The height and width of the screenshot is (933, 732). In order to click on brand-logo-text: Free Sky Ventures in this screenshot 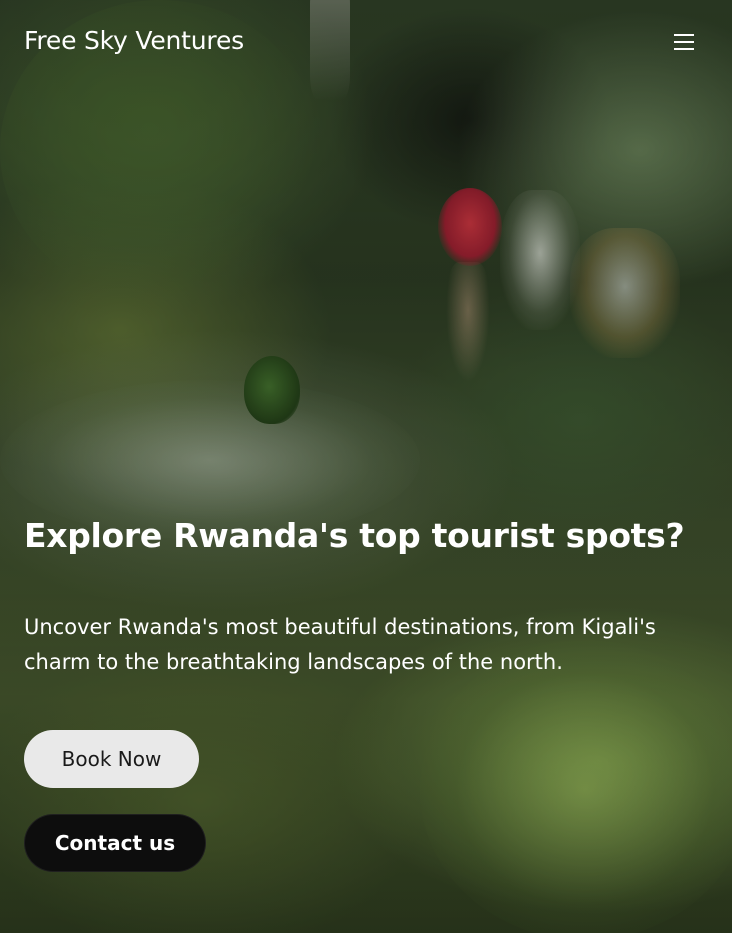, I will do `click(134, 40)`.